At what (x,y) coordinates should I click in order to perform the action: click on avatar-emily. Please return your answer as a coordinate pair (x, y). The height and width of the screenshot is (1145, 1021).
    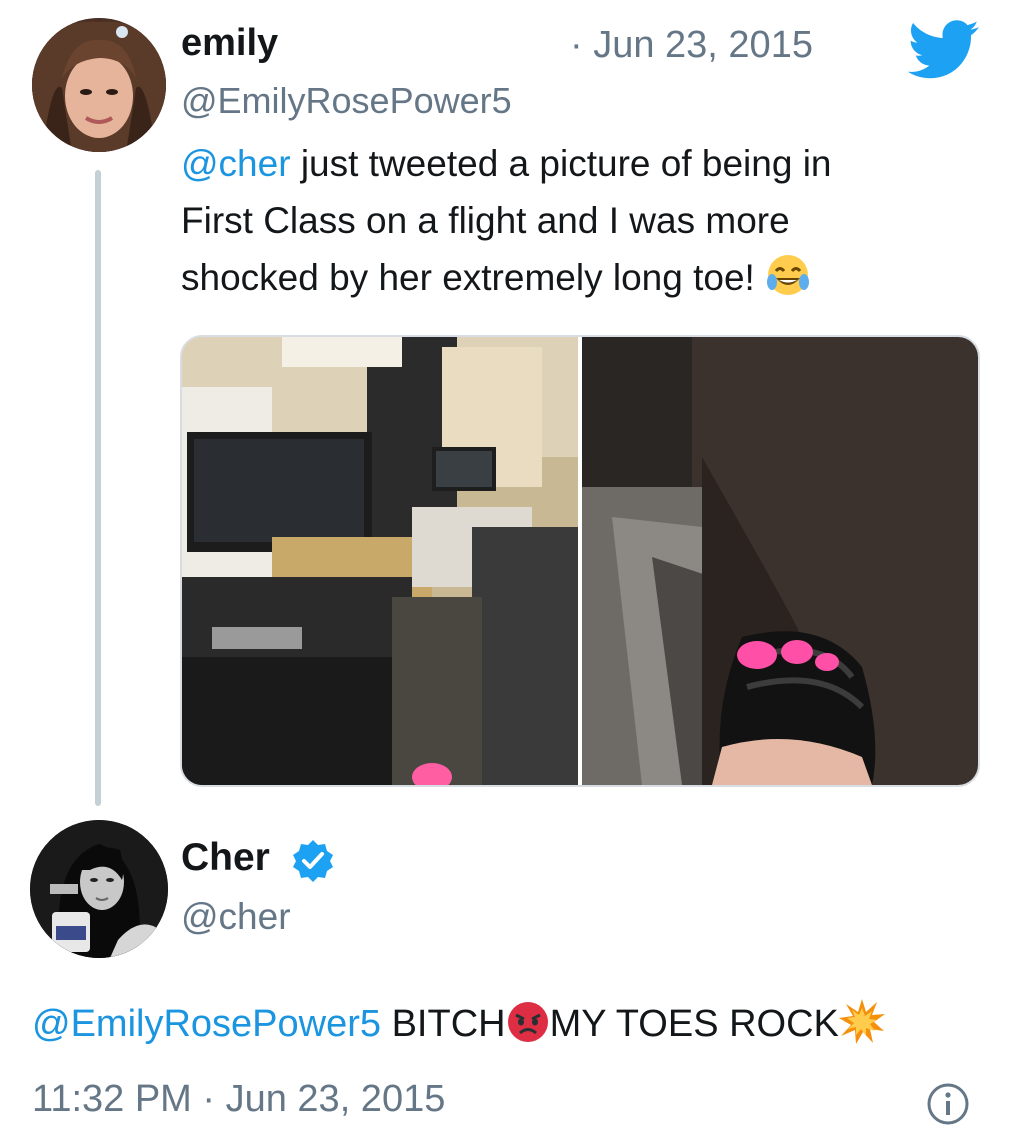
    Looking at the image, I should click on (99, 85).